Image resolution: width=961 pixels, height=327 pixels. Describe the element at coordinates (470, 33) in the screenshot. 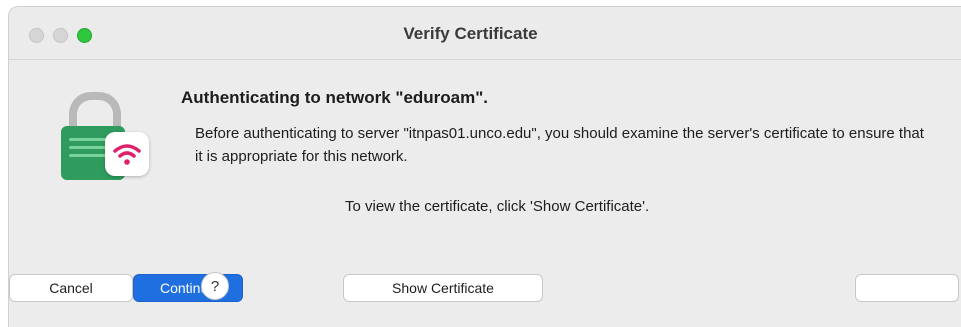

I see `window-title: Verify Certificate` at that location.